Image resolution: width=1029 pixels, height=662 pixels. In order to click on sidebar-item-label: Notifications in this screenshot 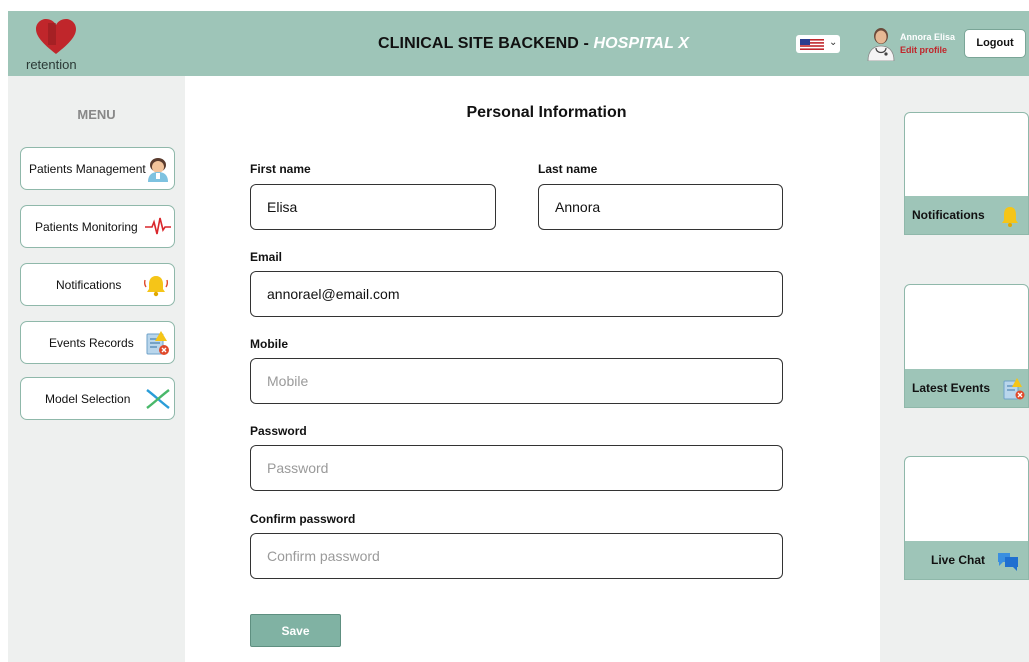, I will do `click(89, 285)`.